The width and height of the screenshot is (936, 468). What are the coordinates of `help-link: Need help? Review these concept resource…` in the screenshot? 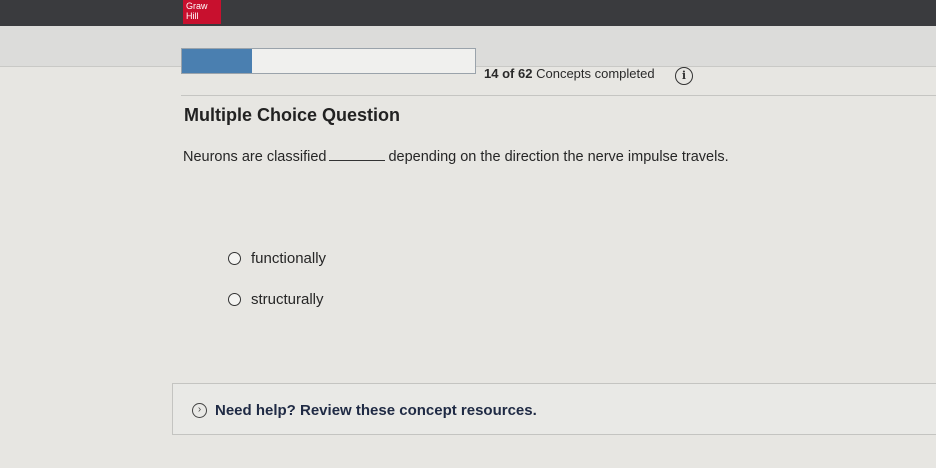 It's located at (376, 410).